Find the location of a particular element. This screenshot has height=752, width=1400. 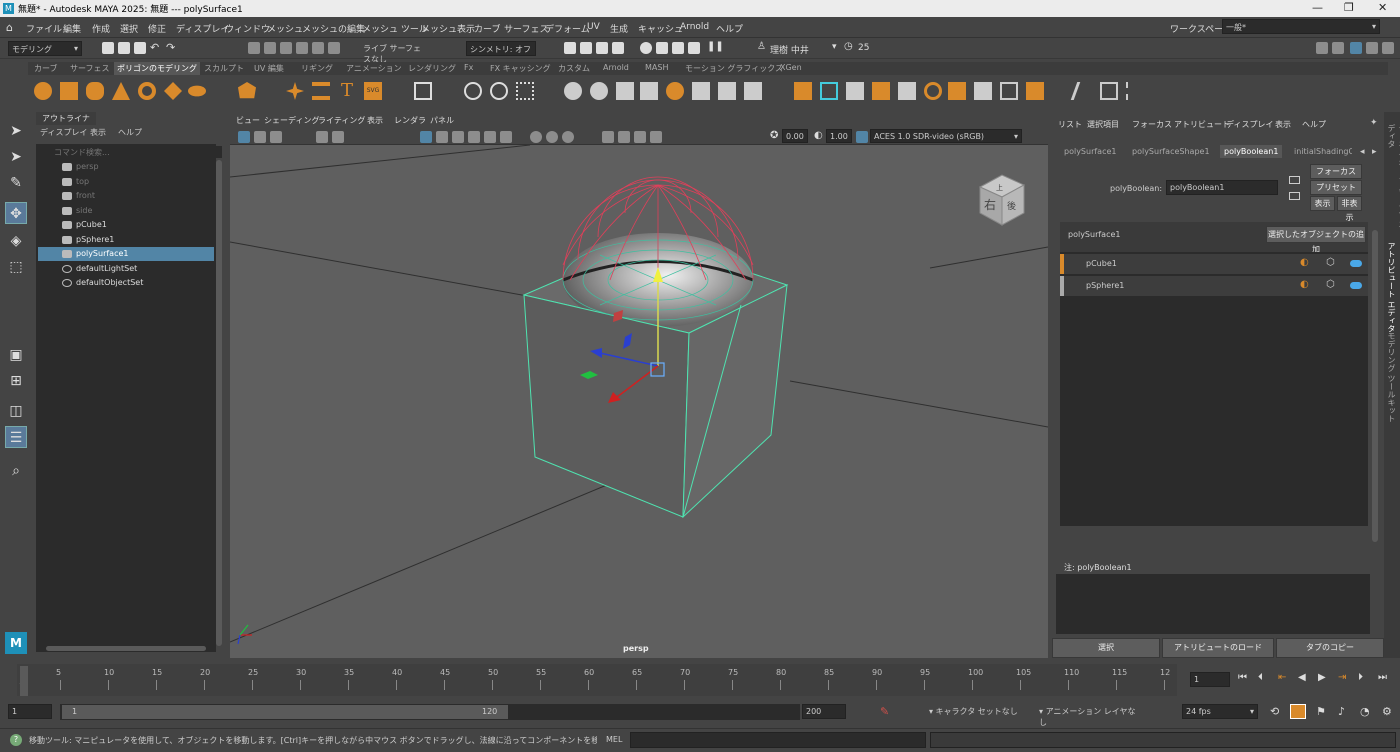

tab-scroll-left-icon: ◂ is located at coordinates (1362, 152).